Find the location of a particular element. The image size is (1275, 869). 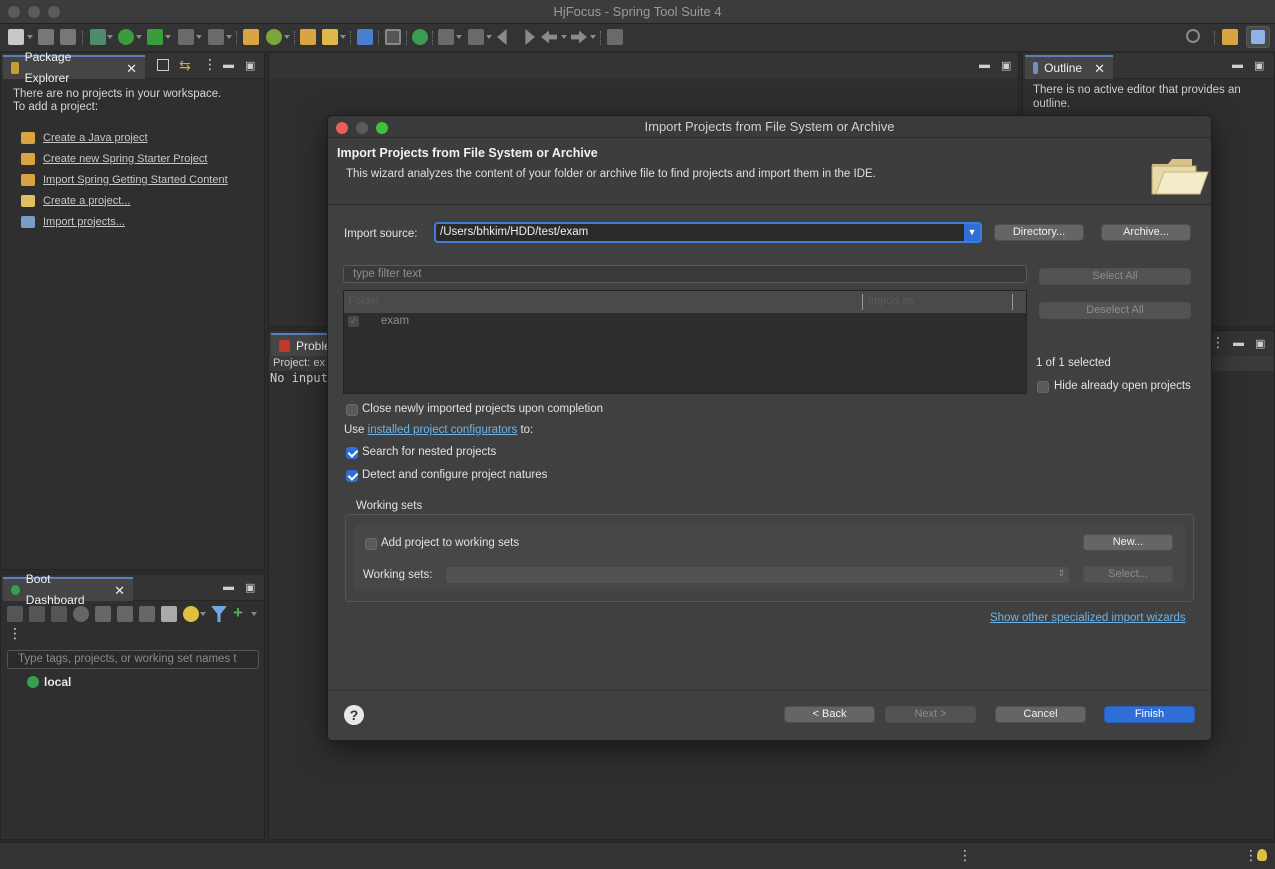

configurators-link: installed project configurators is located at coordinates (443, 430).